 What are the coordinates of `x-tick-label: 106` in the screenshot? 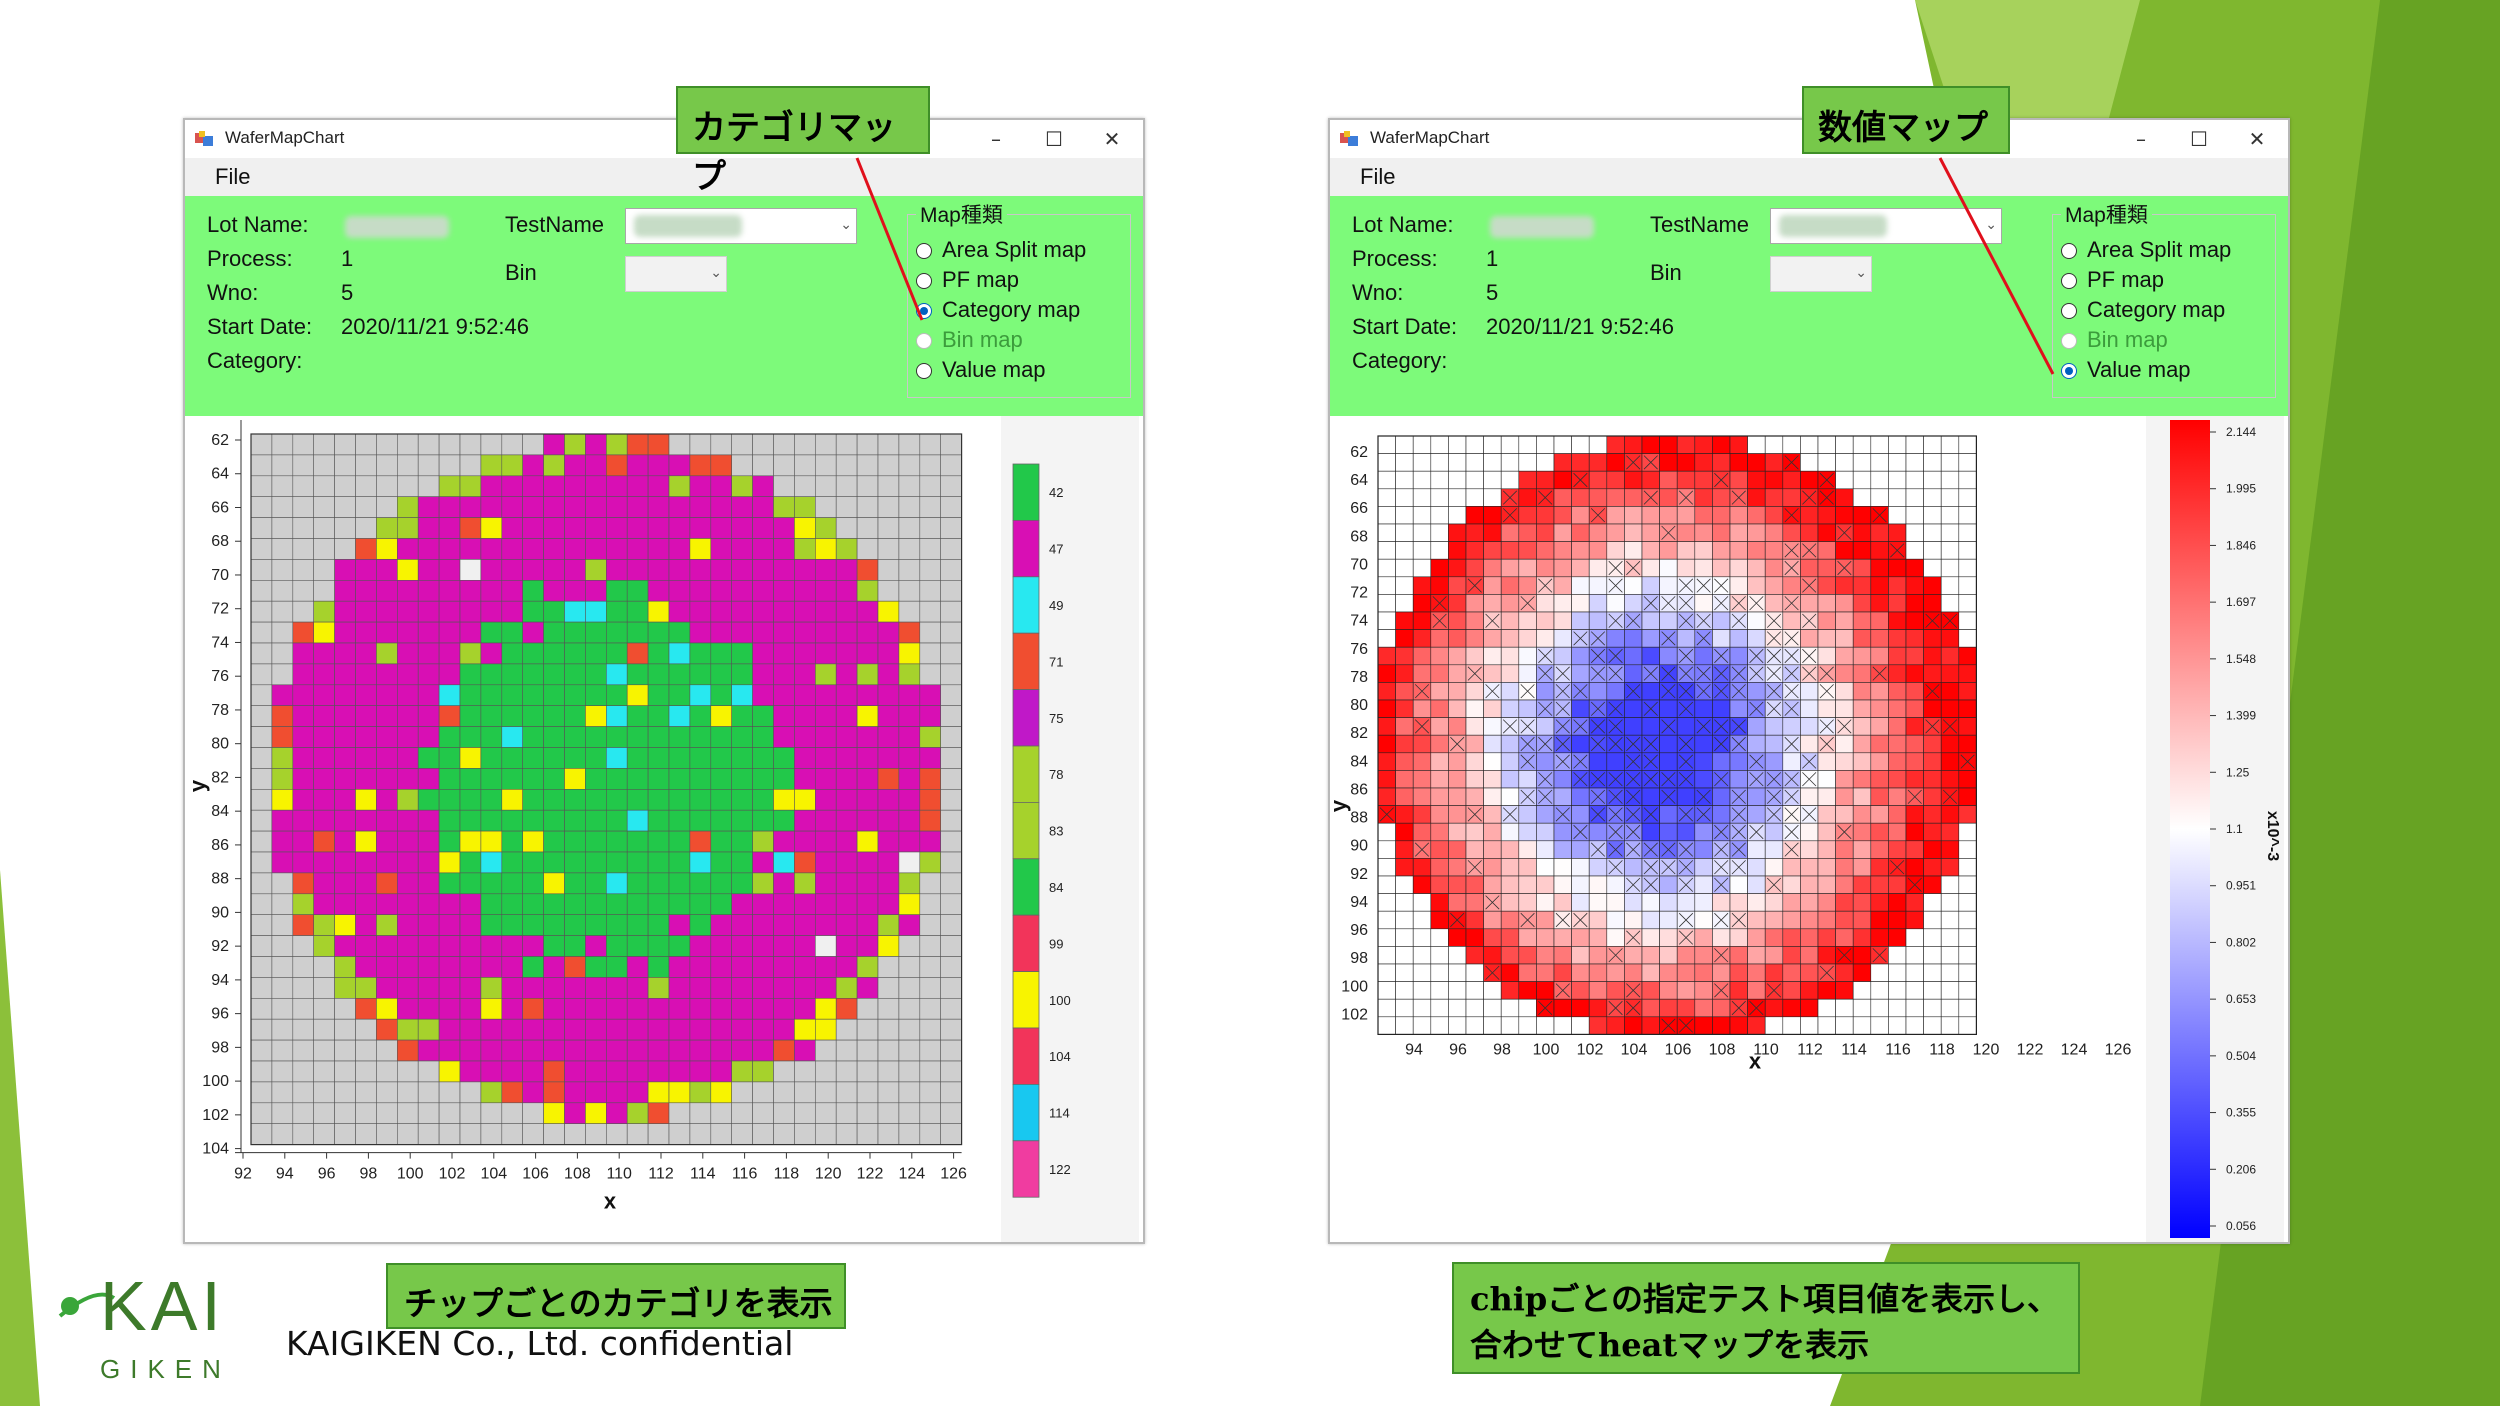 It's located at (535, 1174).